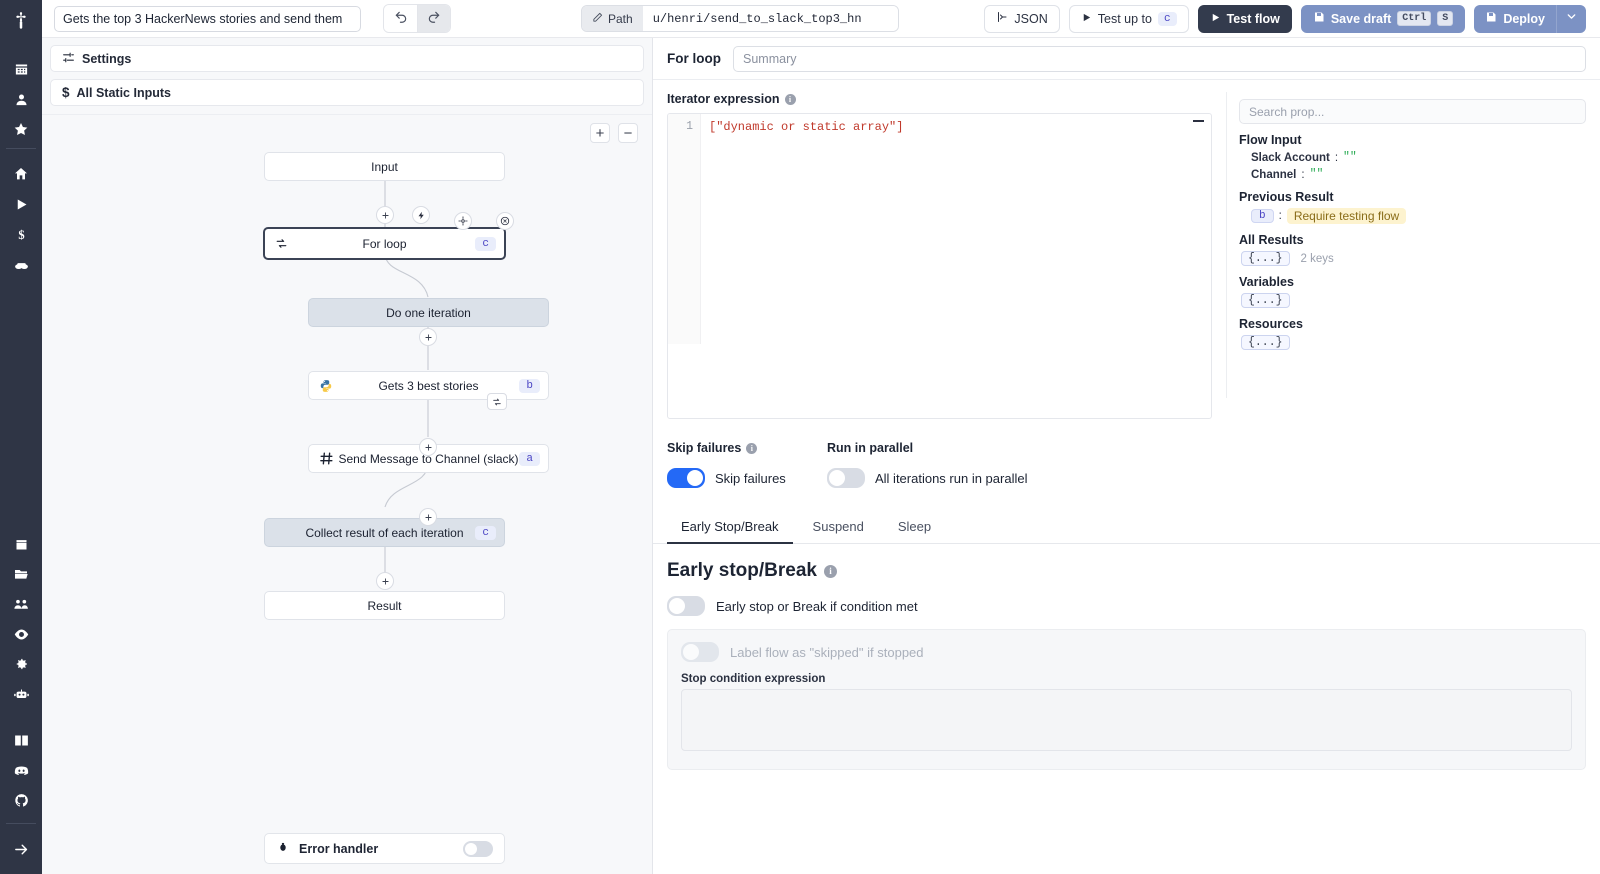 Image resolution: width=1600 pixels, height=874 pixels. What do you see at coordinates (21, 544) in the screenshot?
I see `sidebar-item-schedules` at bounding box center [21, 544].